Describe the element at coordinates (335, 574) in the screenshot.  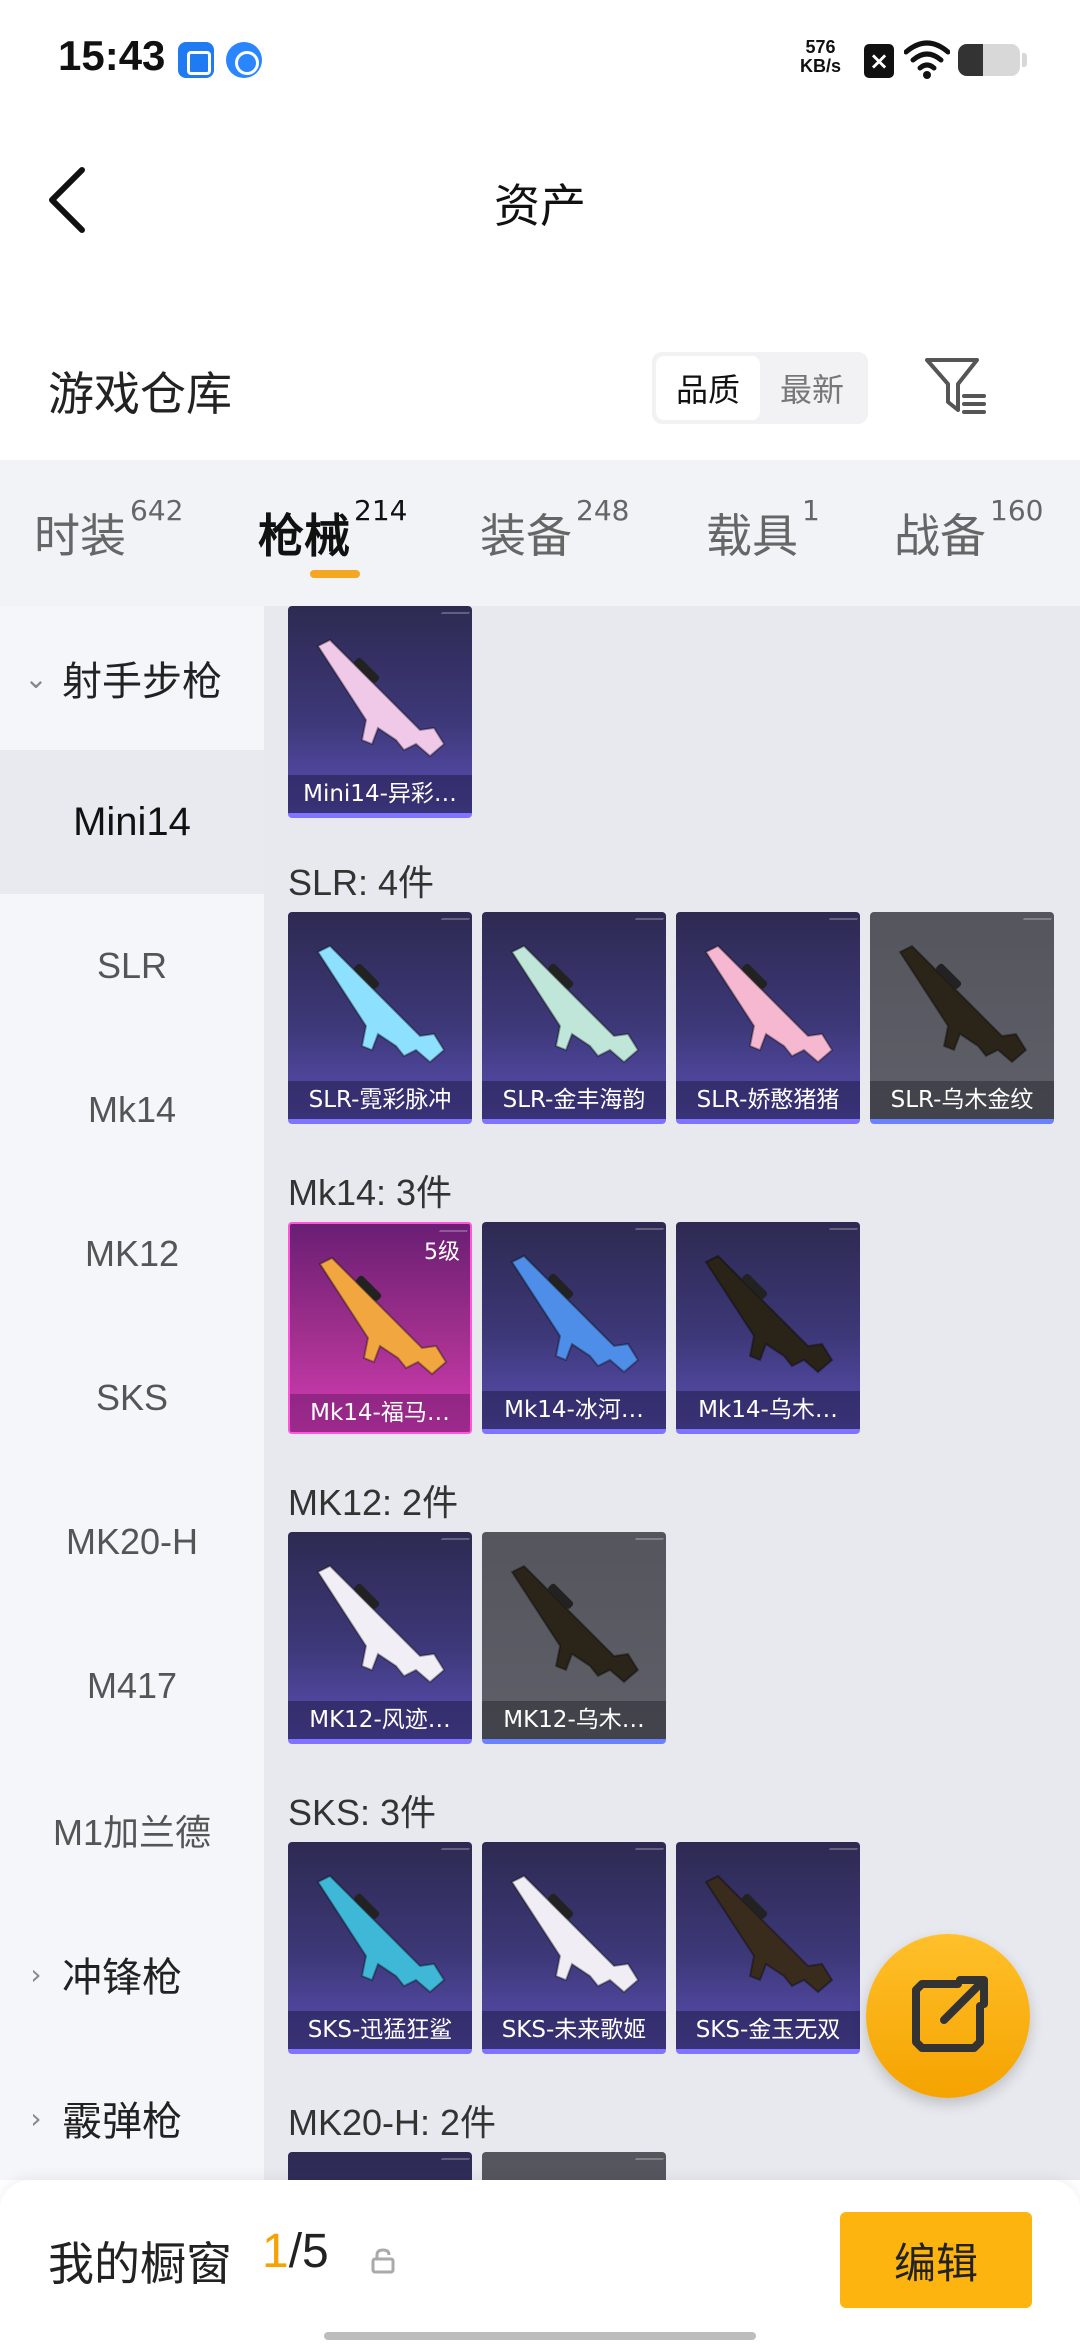
I see `tab-active-indicator` at that location.